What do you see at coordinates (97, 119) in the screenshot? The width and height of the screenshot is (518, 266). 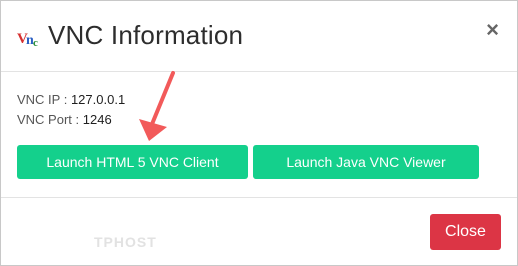 I see `vnc-port-value: 1246` at bounding box center [97, 119].